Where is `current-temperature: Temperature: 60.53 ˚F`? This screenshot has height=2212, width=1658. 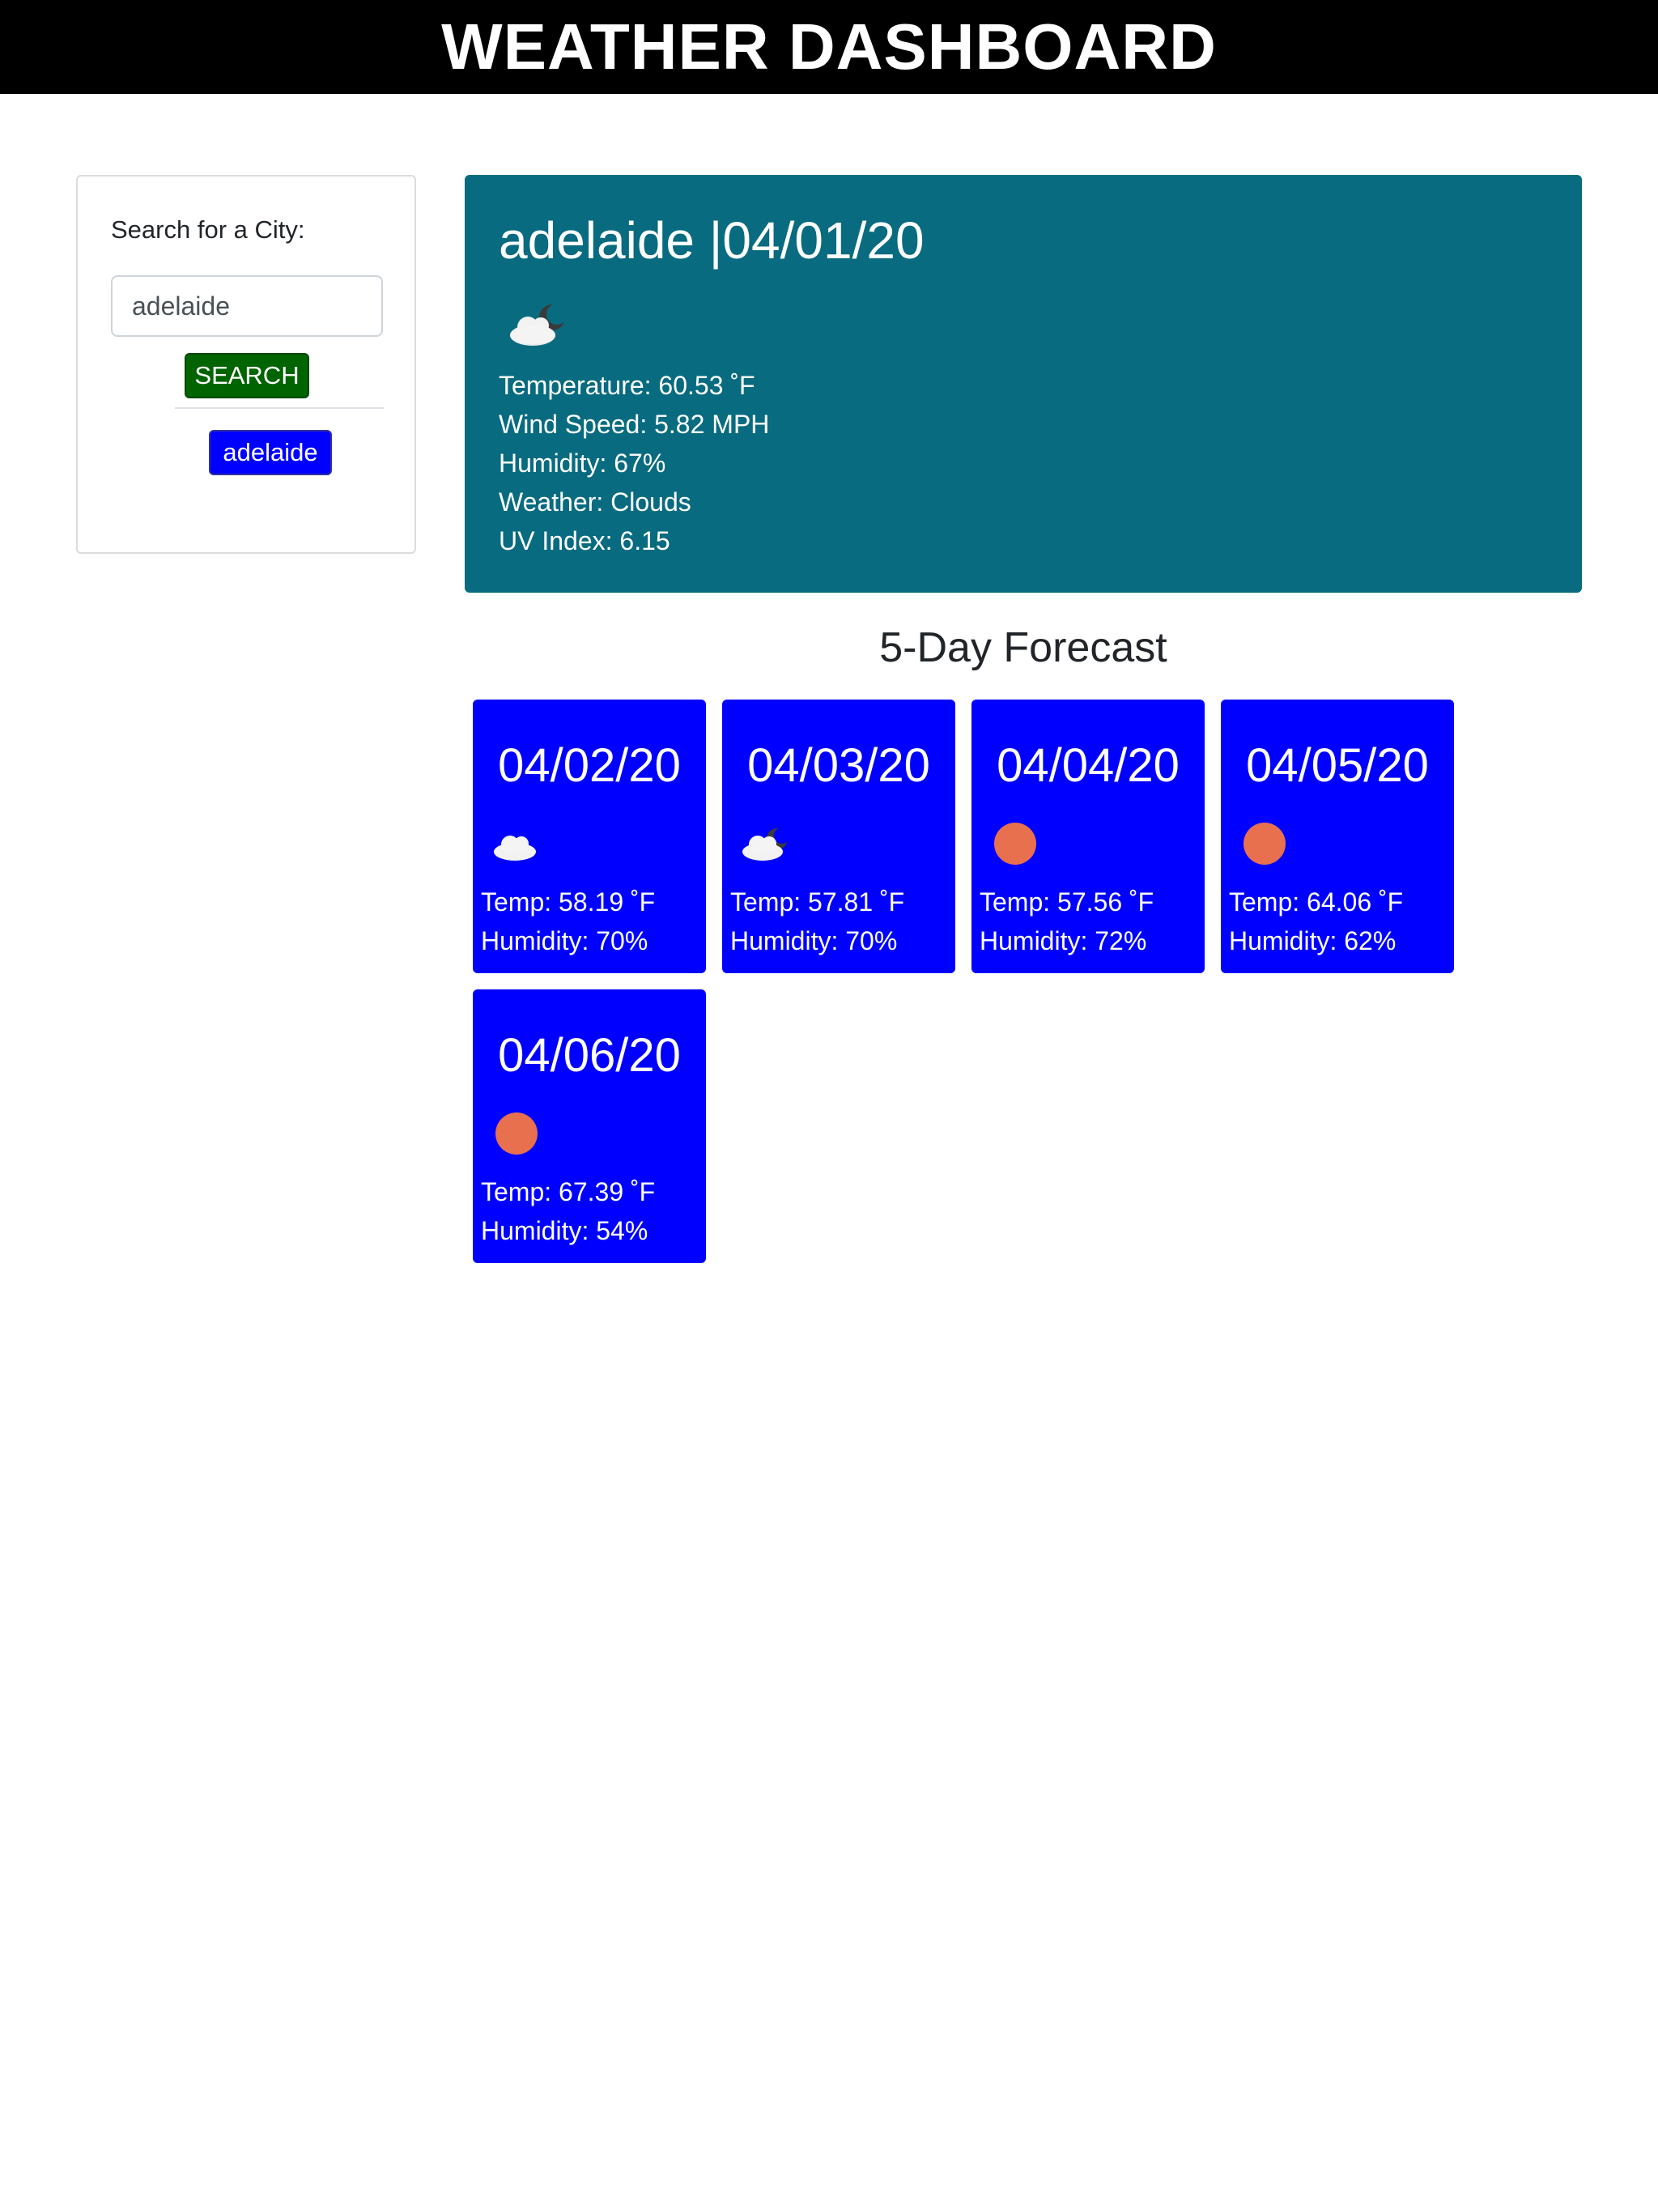 current-temperature: Temperature: 60.53 ˚F is located at coordinates (627, 385).